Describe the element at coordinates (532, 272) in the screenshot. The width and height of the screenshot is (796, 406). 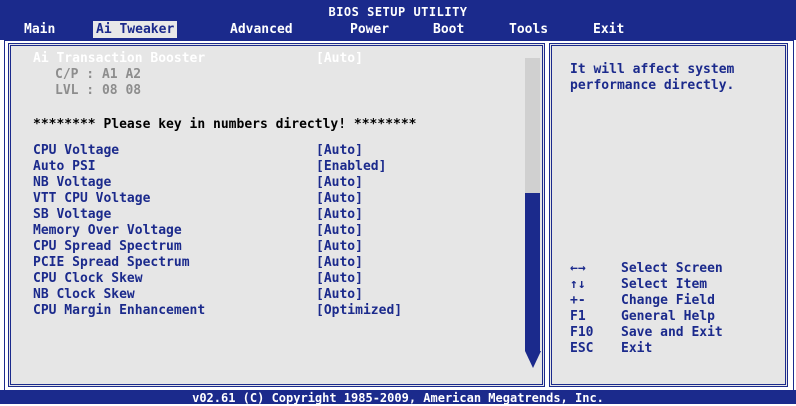
I see `scrollbar-thumb` at that location.